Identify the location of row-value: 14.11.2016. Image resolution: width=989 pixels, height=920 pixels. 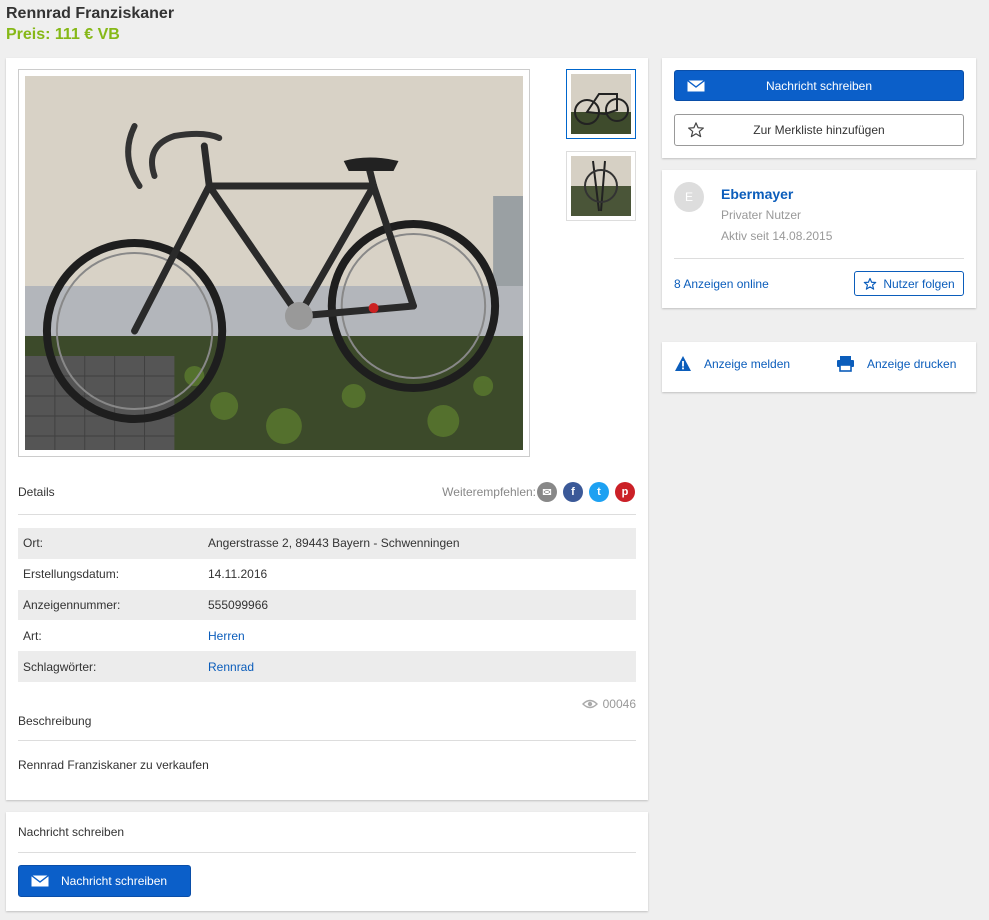
(238, 574).